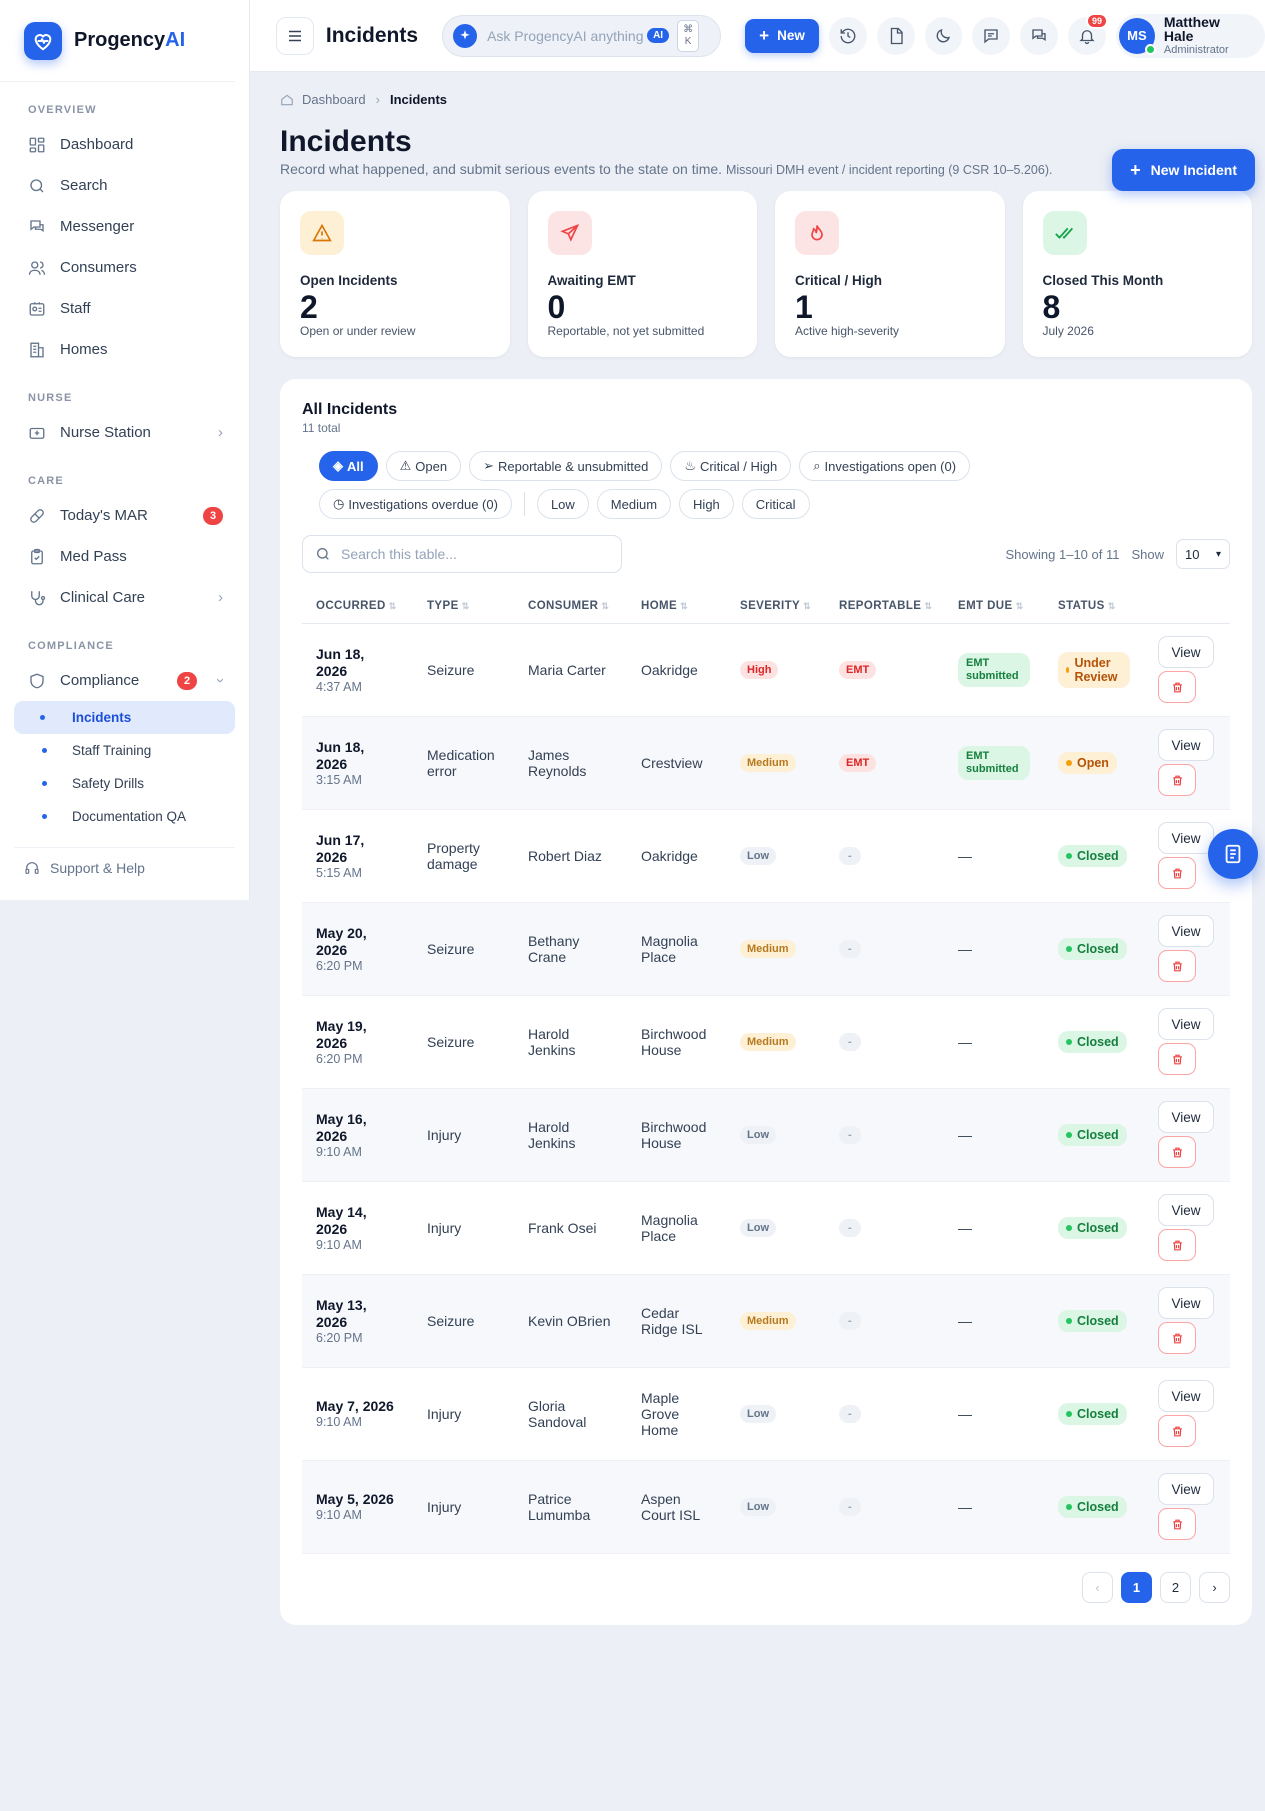 This screenshot has width=1265, height=1811. What do you see at coordinates (295, 35) in the screenshot?
I see `menu-toggle-button` at bounding box center [295, 35].